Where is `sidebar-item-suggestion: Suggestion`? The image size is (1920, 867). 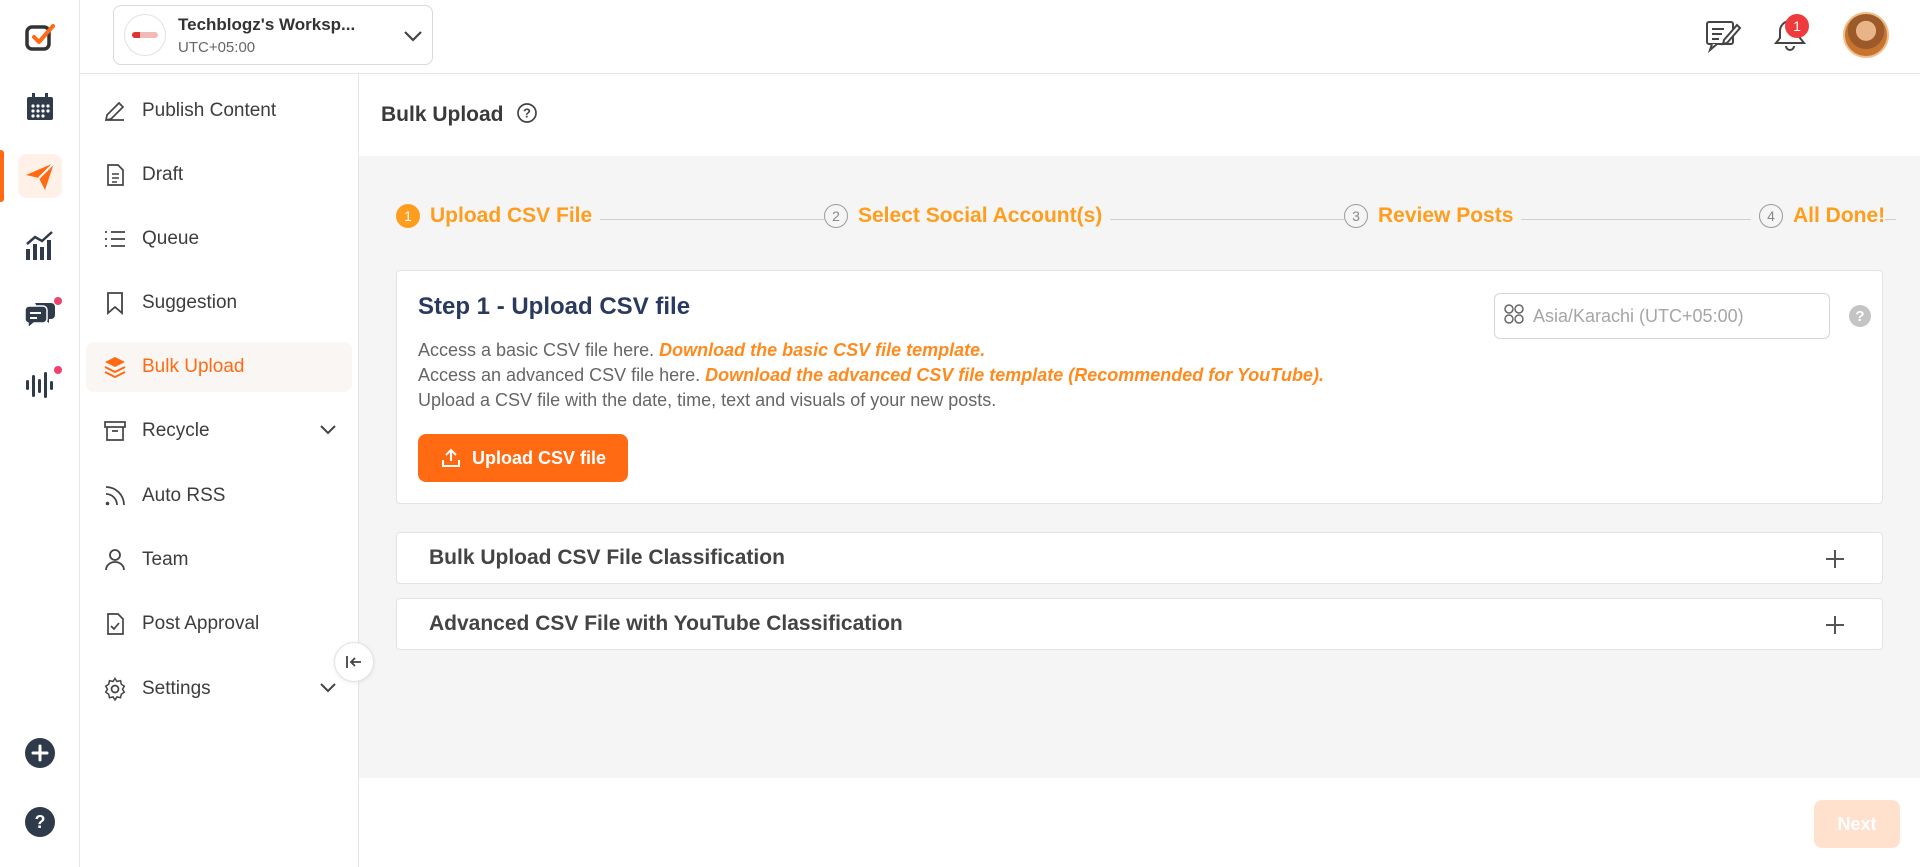 sidebar-item-suggestion: Suggestion is located at coordinates (219, 303).